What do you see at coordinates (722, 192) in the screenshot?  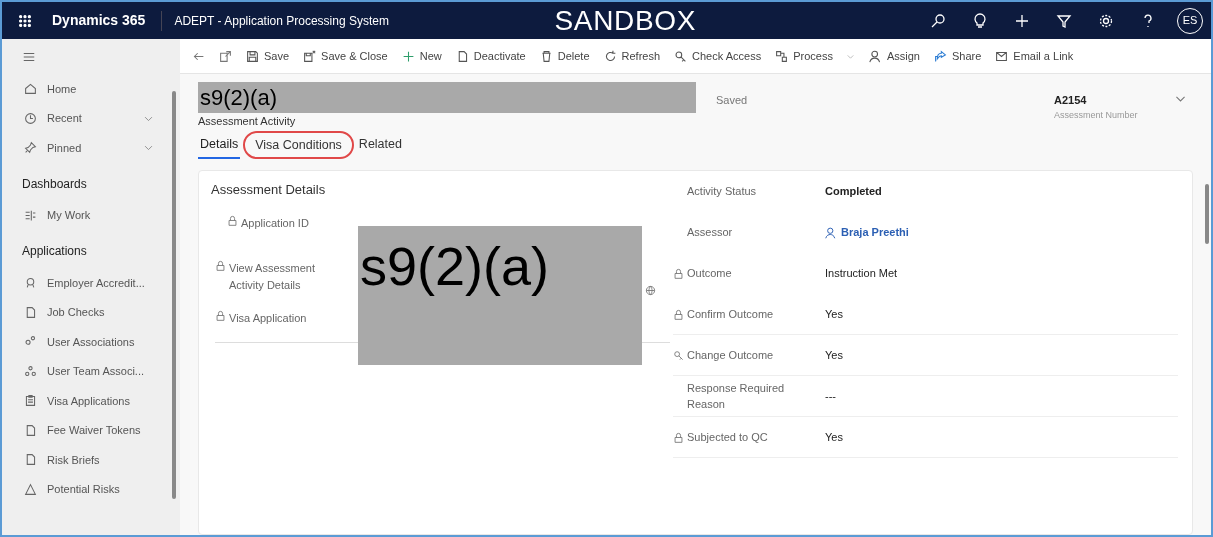 I see `field-label: Activity Status` at bounding box center [722, 192].